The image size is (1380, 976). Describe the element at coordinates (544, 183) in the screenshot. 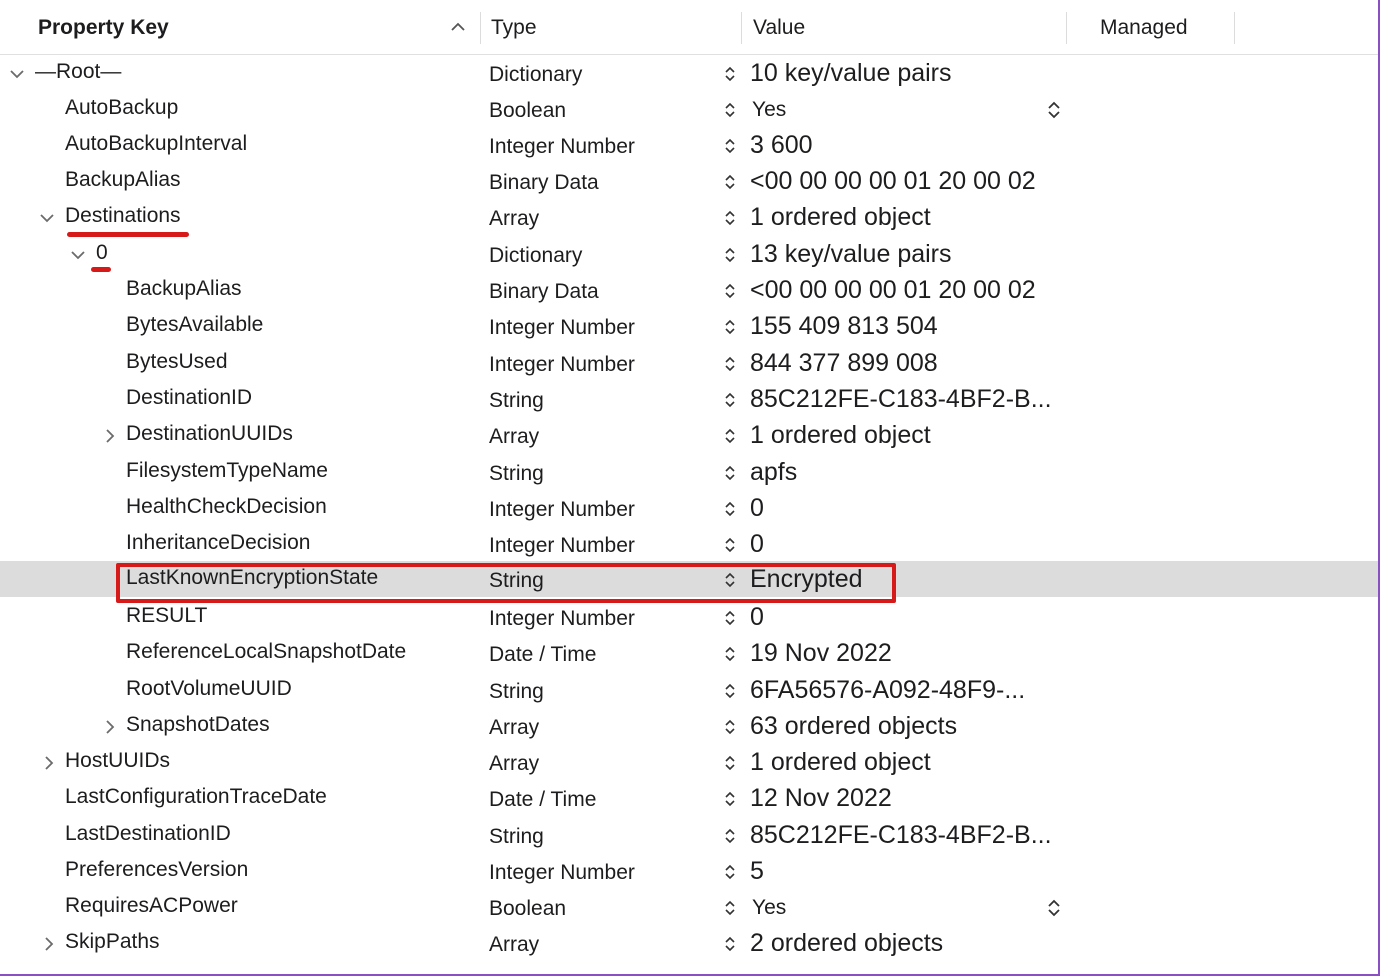

I see `row-type: Binary Data` at that location.